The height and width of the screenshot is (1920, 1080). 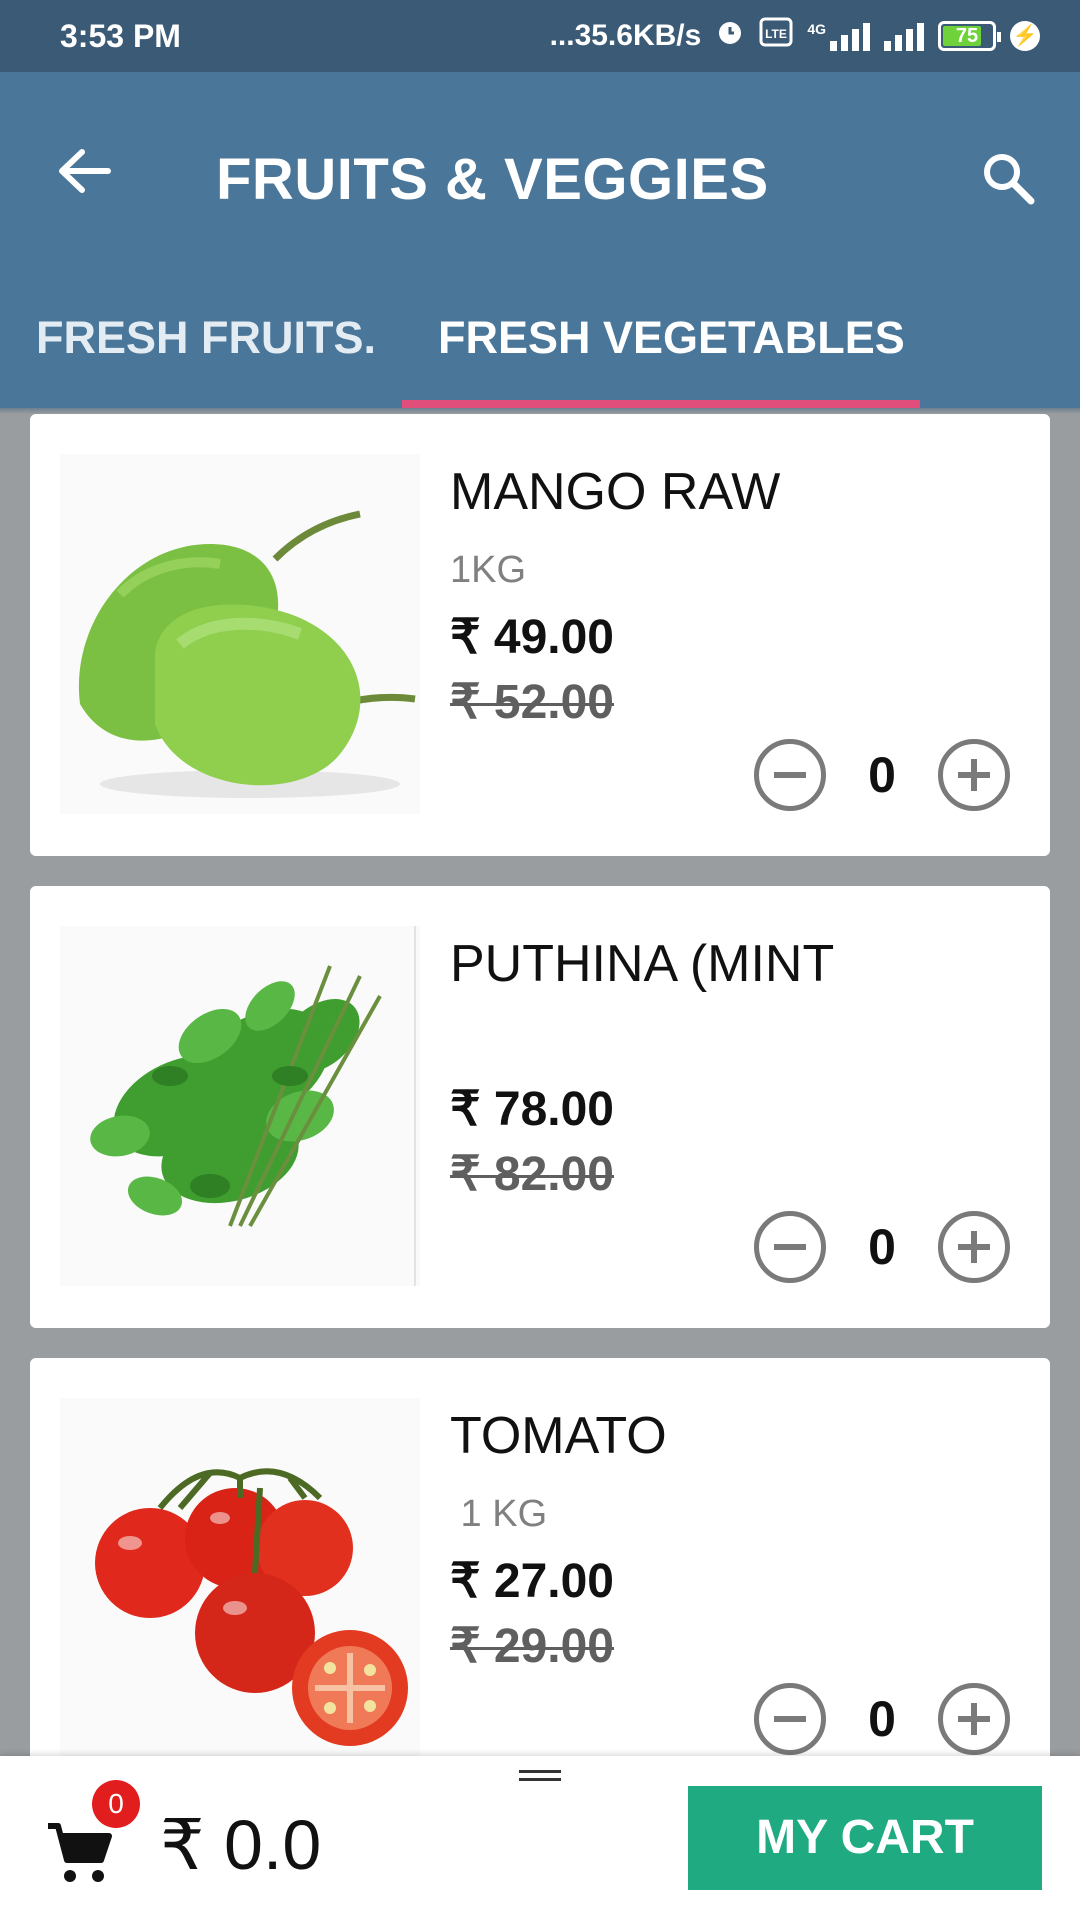 I want to click on tab-fresh-fruits: FRESH FRUITS., so click(x=206, y=338).